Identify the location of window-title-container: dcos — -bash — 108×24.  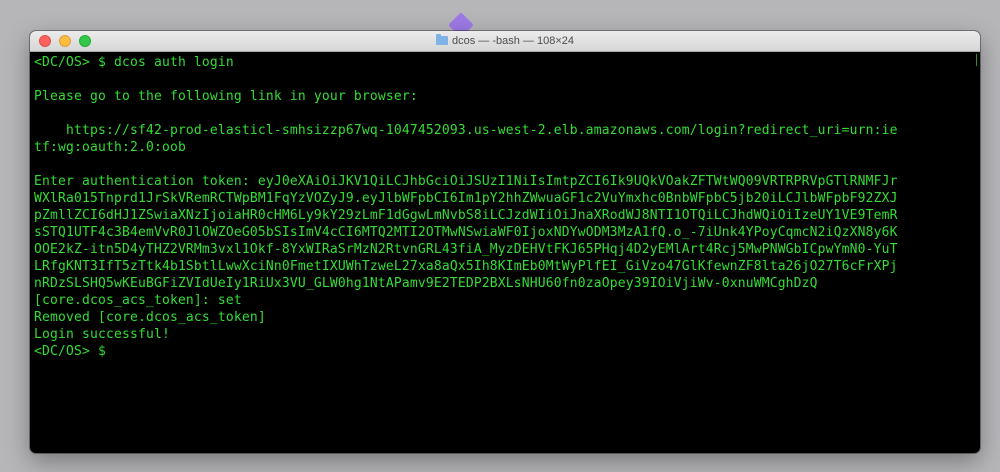
(505, 41).